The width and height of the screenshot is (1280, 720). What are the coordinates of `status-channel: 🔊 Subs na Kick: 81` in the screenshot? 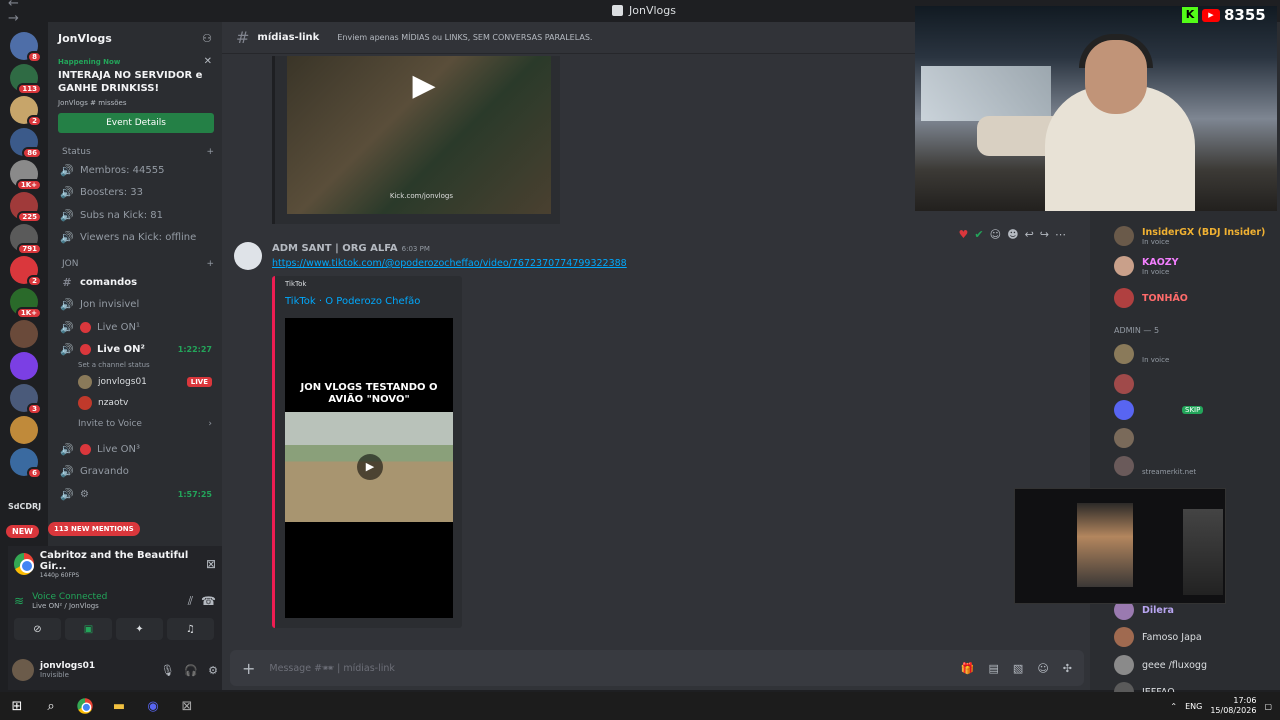 It's located at (135, 215).